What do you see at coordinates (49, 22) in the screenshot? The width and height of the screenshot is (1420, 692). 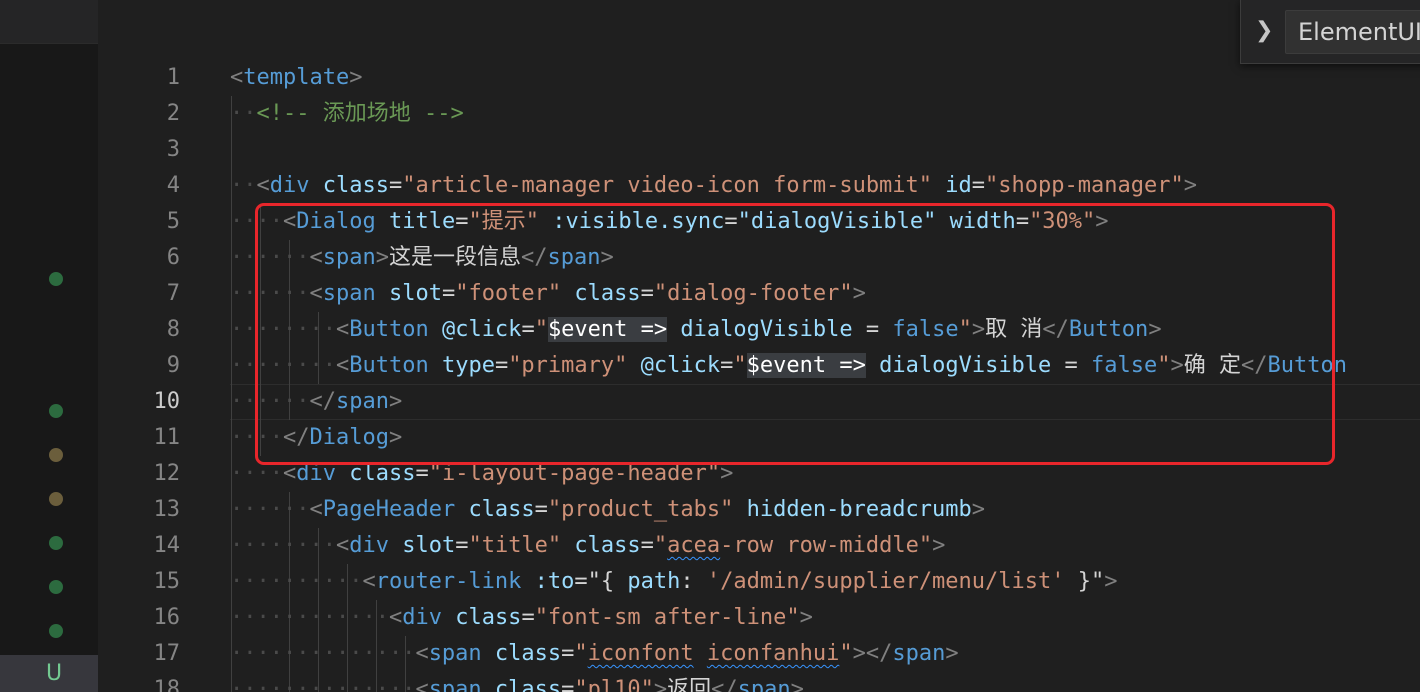 I see `sidebar-header` at bounding box center [49, 22].